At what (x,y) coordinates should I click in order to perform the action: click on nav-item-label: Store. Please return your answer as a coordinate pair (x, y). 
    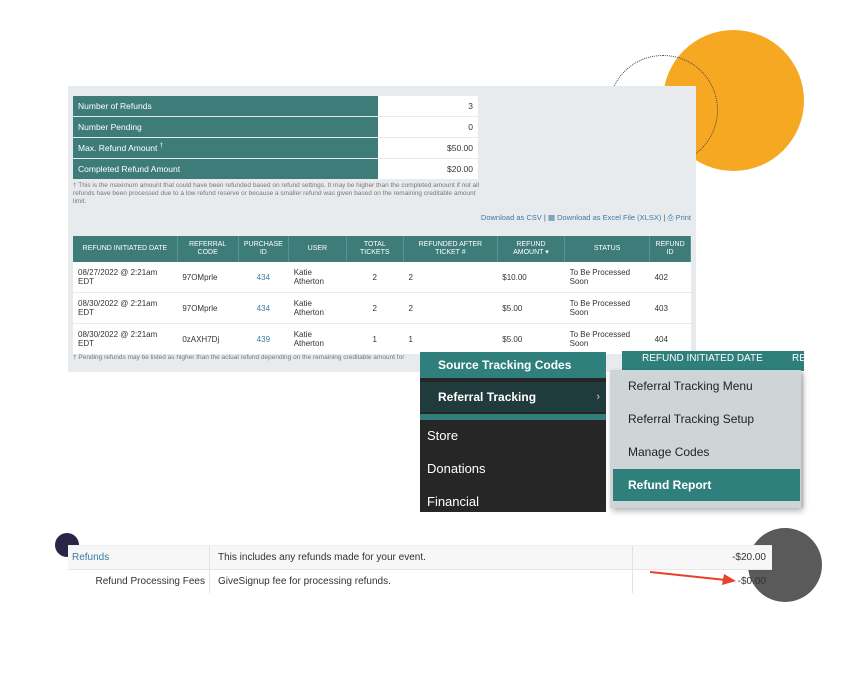
    Looking at the image, I should click on (443, 435).